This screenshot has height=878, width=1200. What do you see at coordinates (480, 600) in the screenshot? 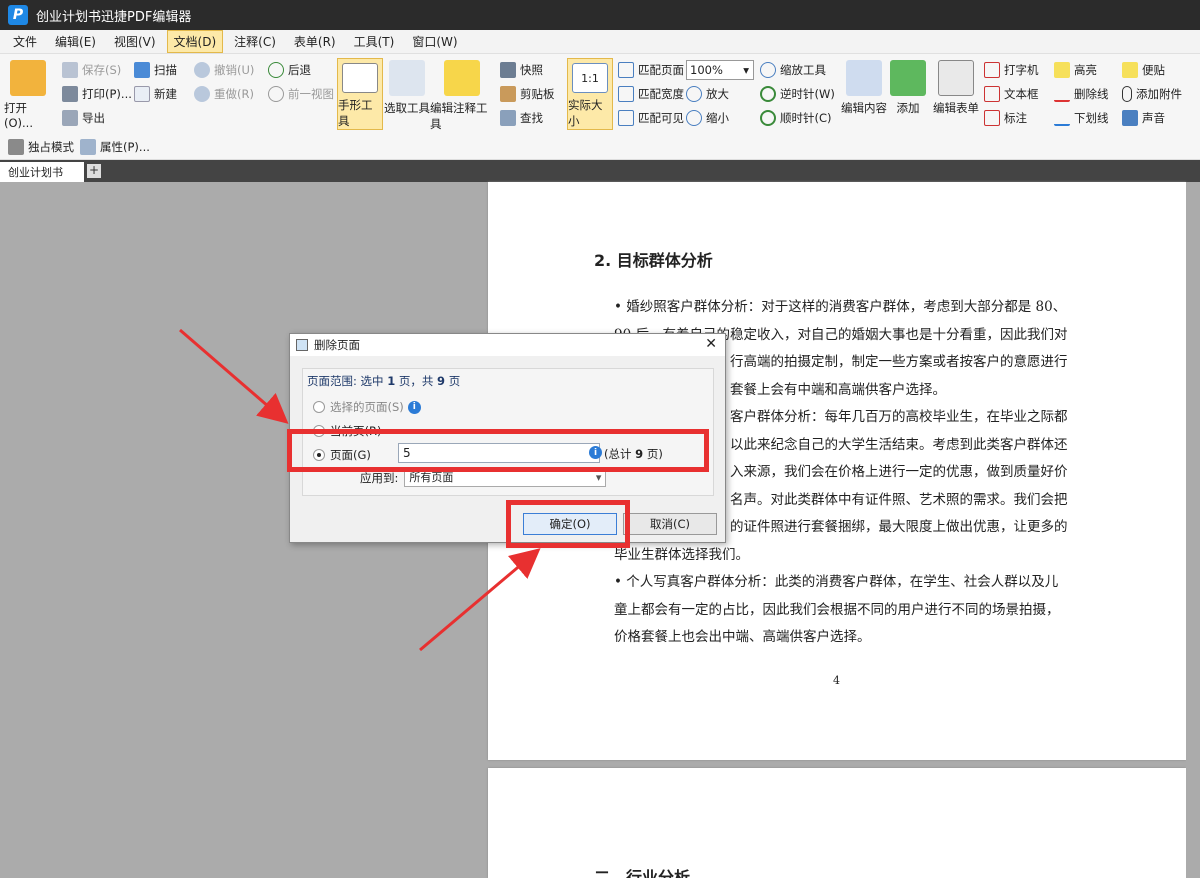
I see `arrow-to-ok-button` at bounding box center [480, 600].